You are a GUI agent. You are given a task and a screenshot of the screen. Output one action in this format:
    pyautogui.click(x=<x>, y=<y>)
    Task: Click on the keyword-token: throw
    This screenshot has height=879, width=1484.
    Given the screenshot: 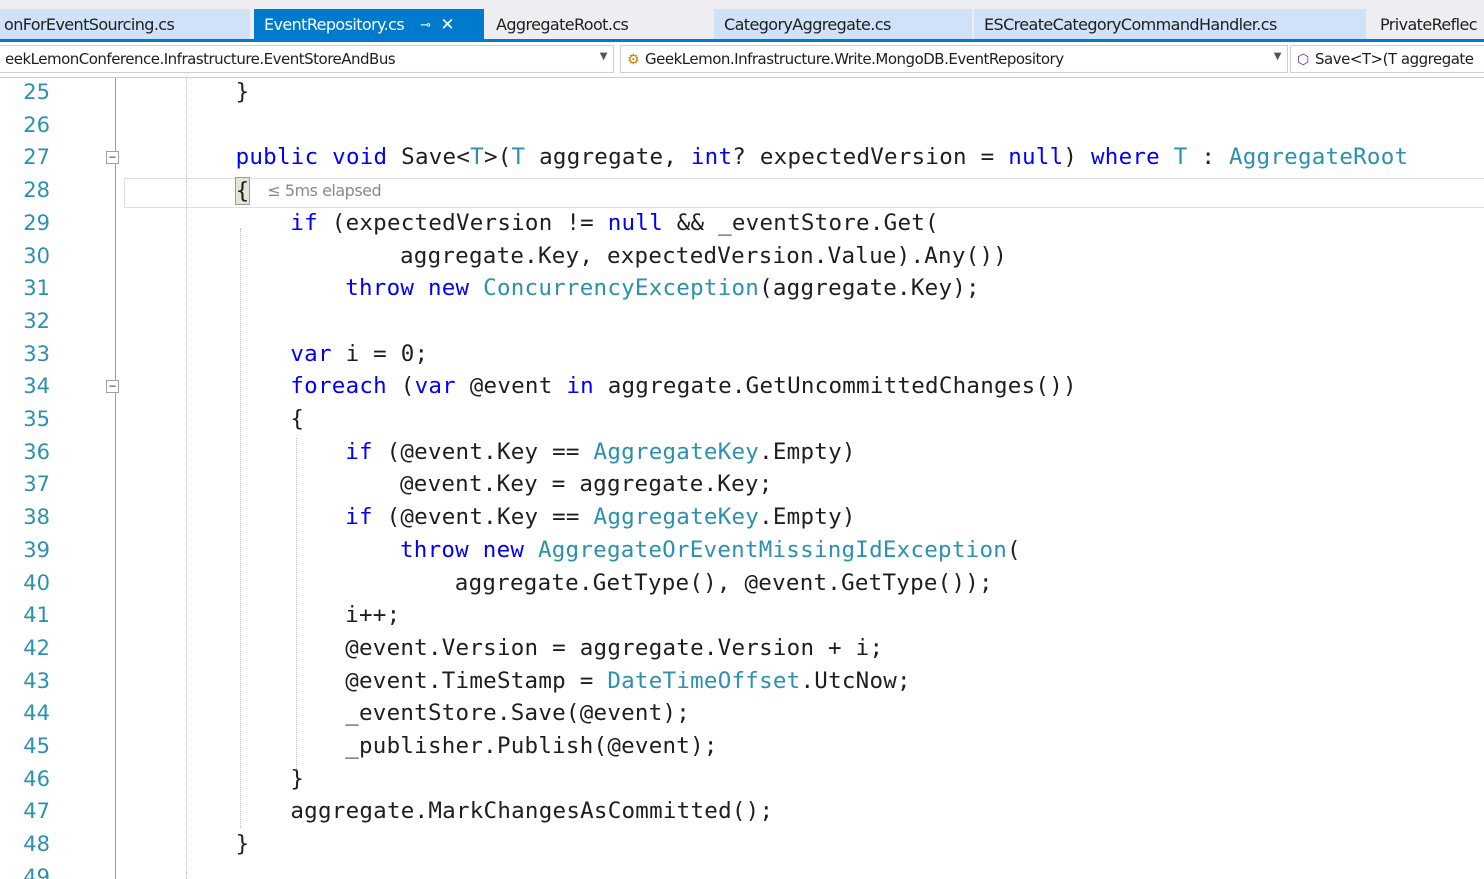 What is the action you would take?
    pyautogui.click(x=380, y=288)
    